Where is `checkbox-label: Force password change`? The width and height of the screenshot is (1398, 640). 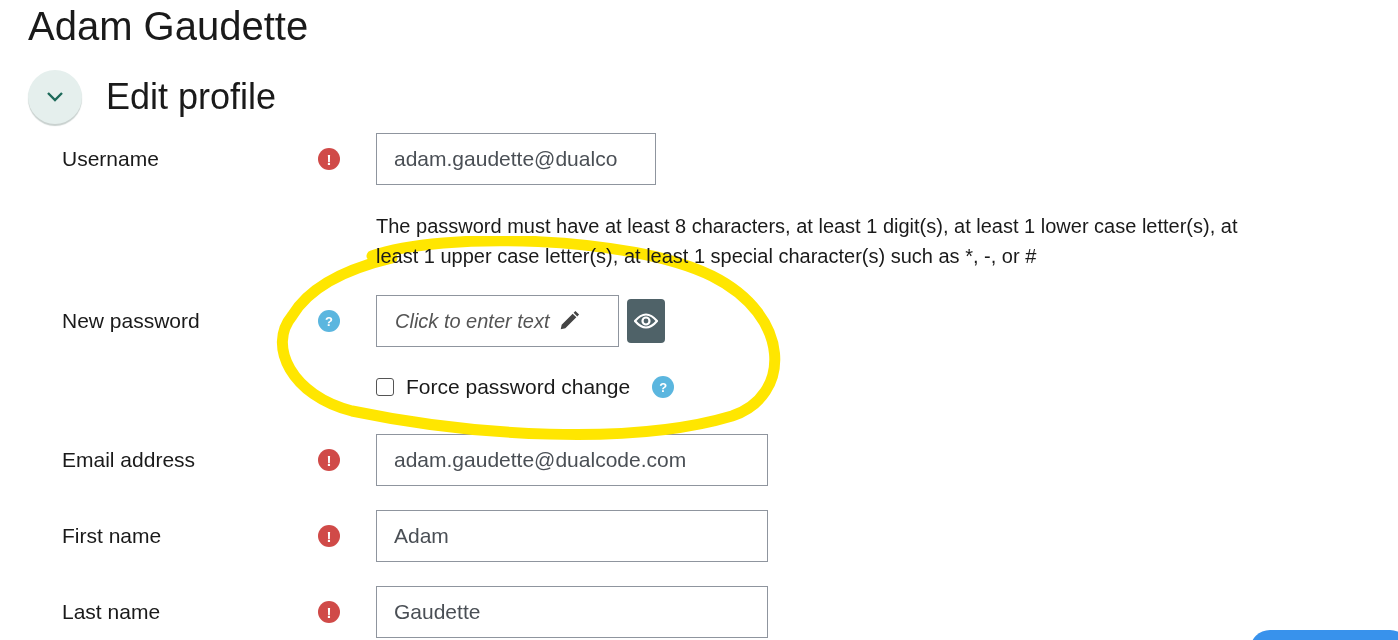
checkbox-label: Force password change is located at coordinates (518, 387).